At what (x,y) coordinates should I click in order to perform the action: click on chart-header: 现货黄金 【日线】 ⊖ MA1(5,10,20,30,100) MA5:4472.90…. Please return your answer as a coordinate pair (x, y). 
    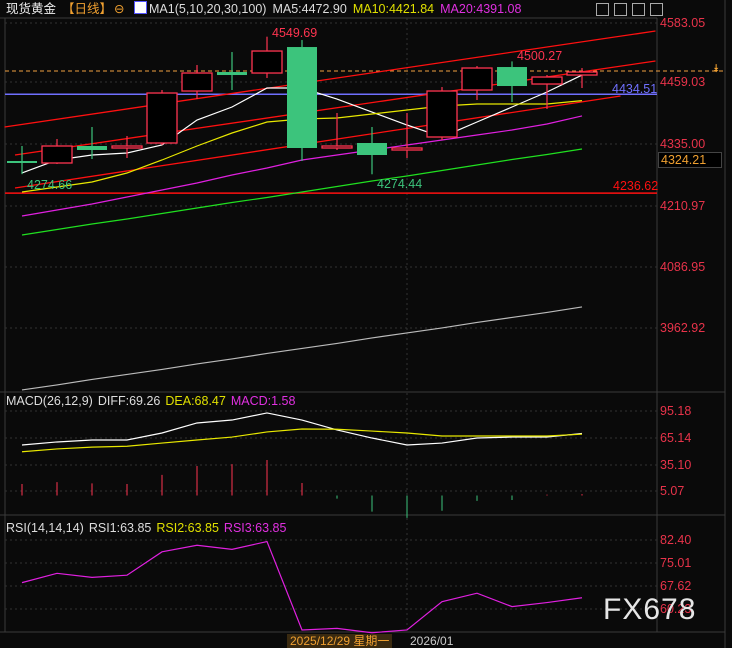
    Looking at the image, I should click on (263, 9).